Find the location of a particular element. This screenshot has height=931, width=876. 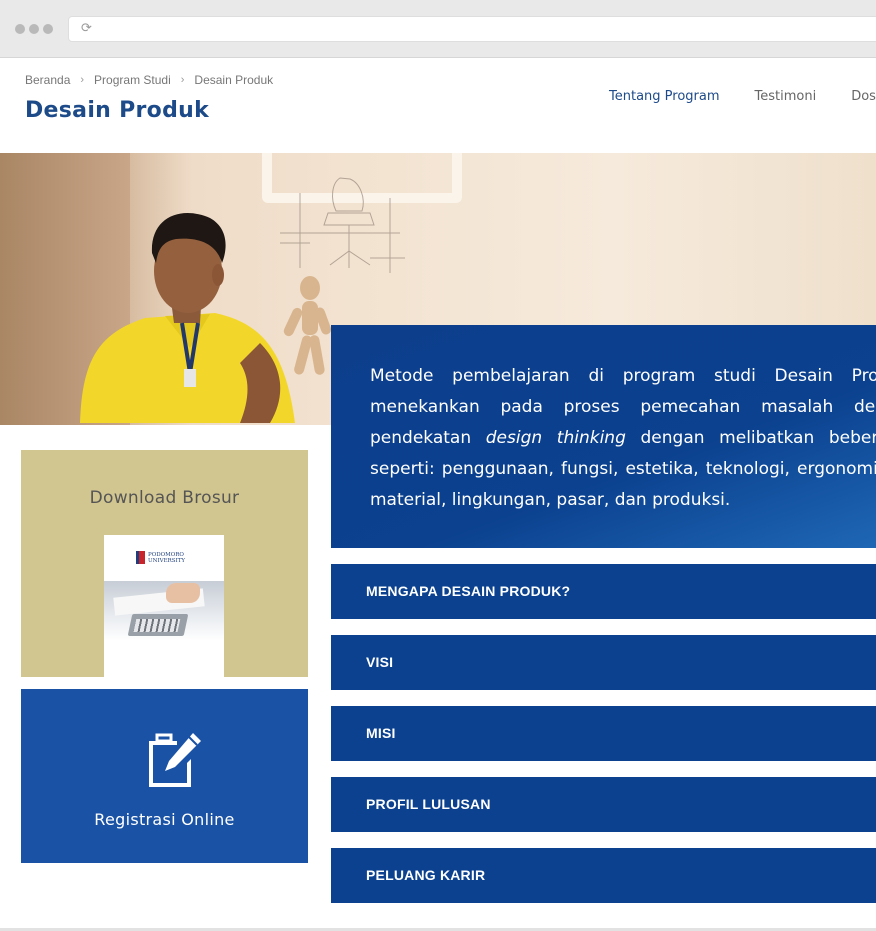

close-window-dot is located at coordinates (20, 29).